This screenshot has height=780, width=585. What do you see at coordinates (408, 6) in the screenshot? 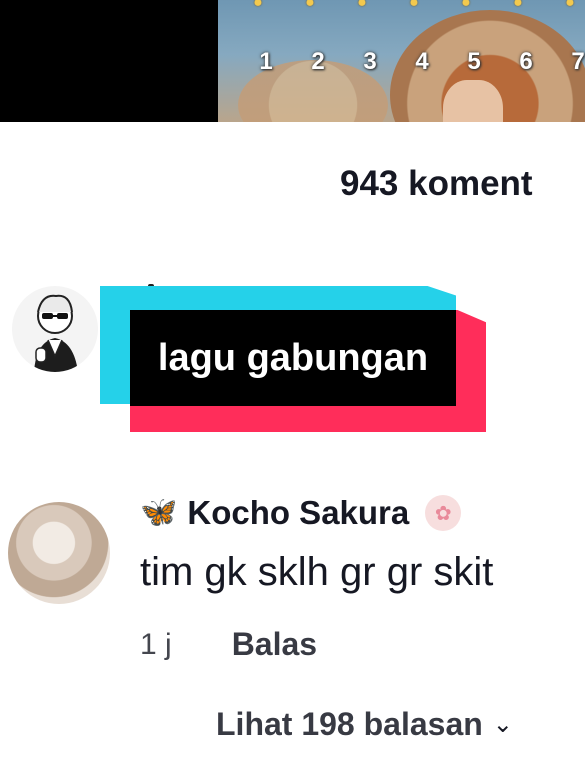
I see `emoji-row: ● ● ● ● ● ● ●` at bounding box center [408, 6].